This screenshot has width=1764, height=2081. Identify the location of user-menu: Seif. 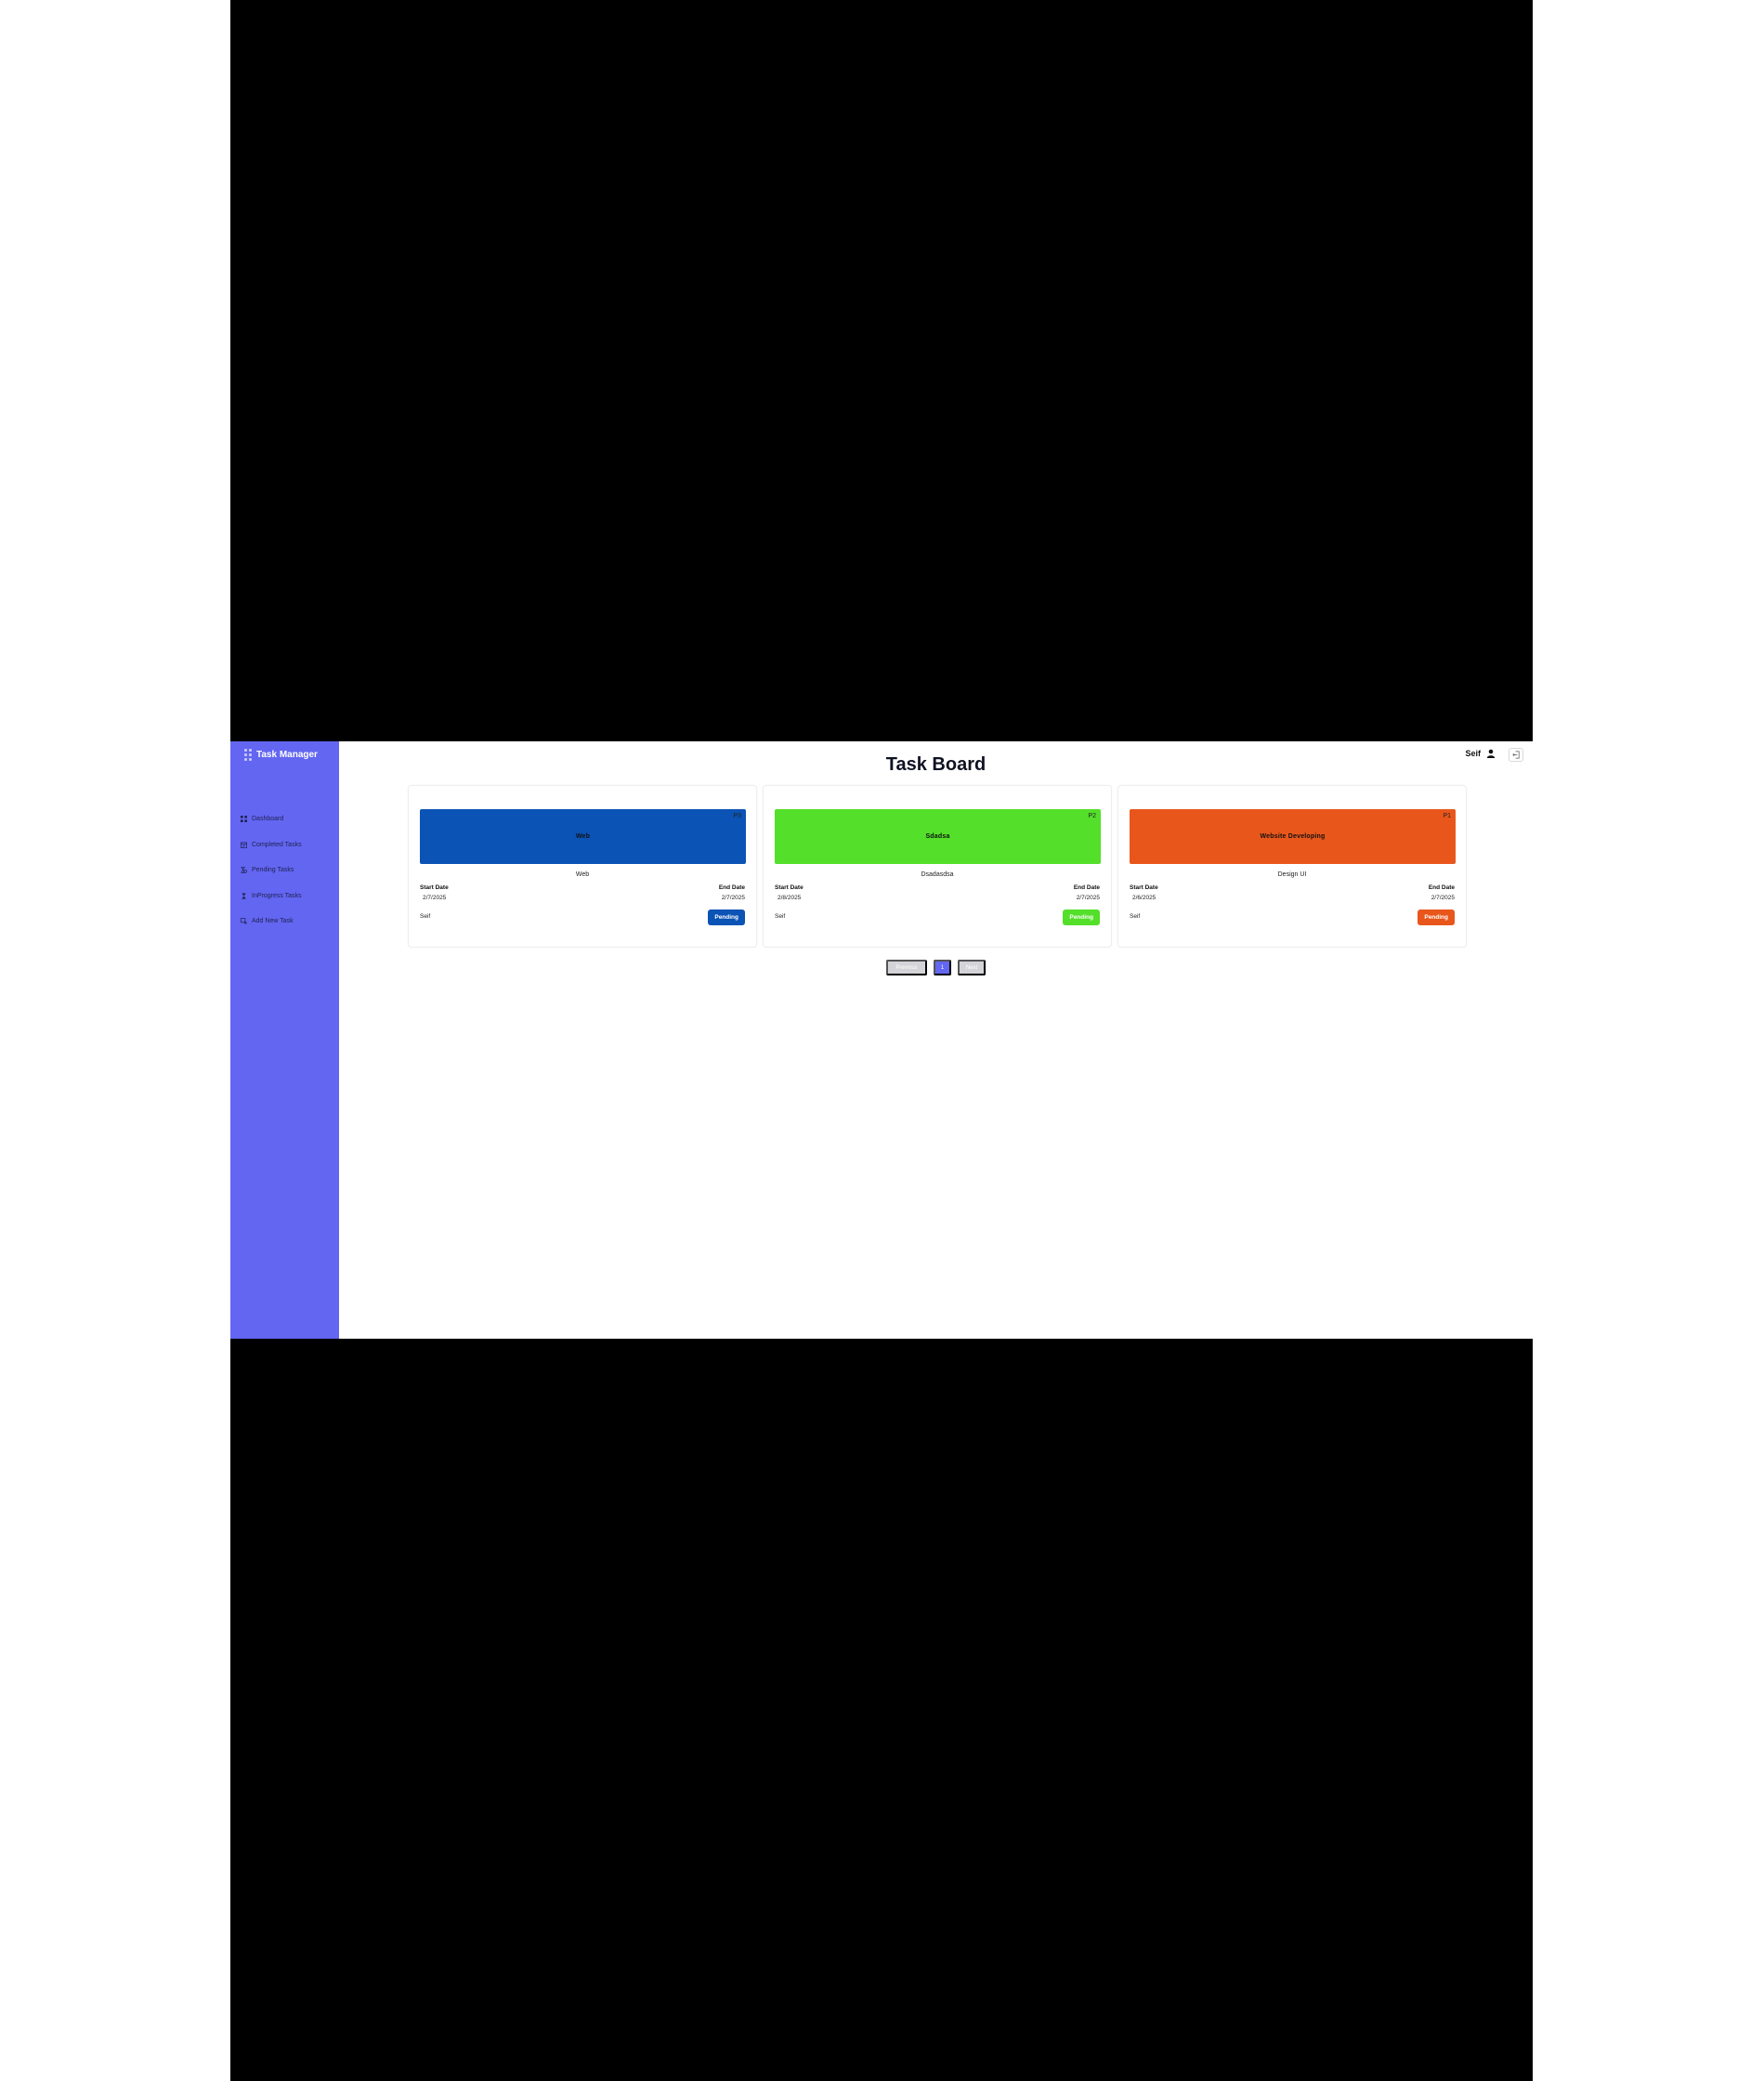
(1480, 753).